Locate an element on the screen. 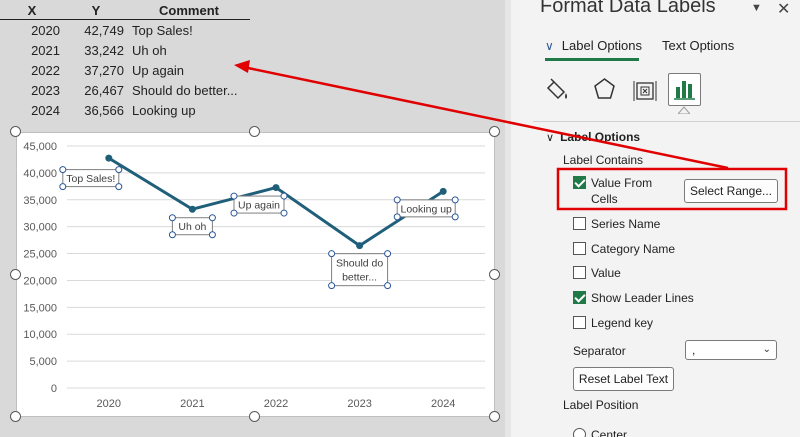  legend-key-label: Legend key is located at coordinates (622, 323).